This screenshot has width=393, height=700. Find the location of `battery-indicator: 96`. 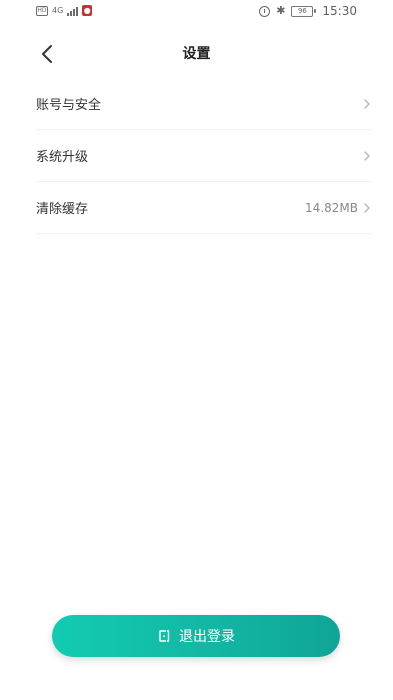

battery-indicator: 96 is located at coordinates (304, 11).